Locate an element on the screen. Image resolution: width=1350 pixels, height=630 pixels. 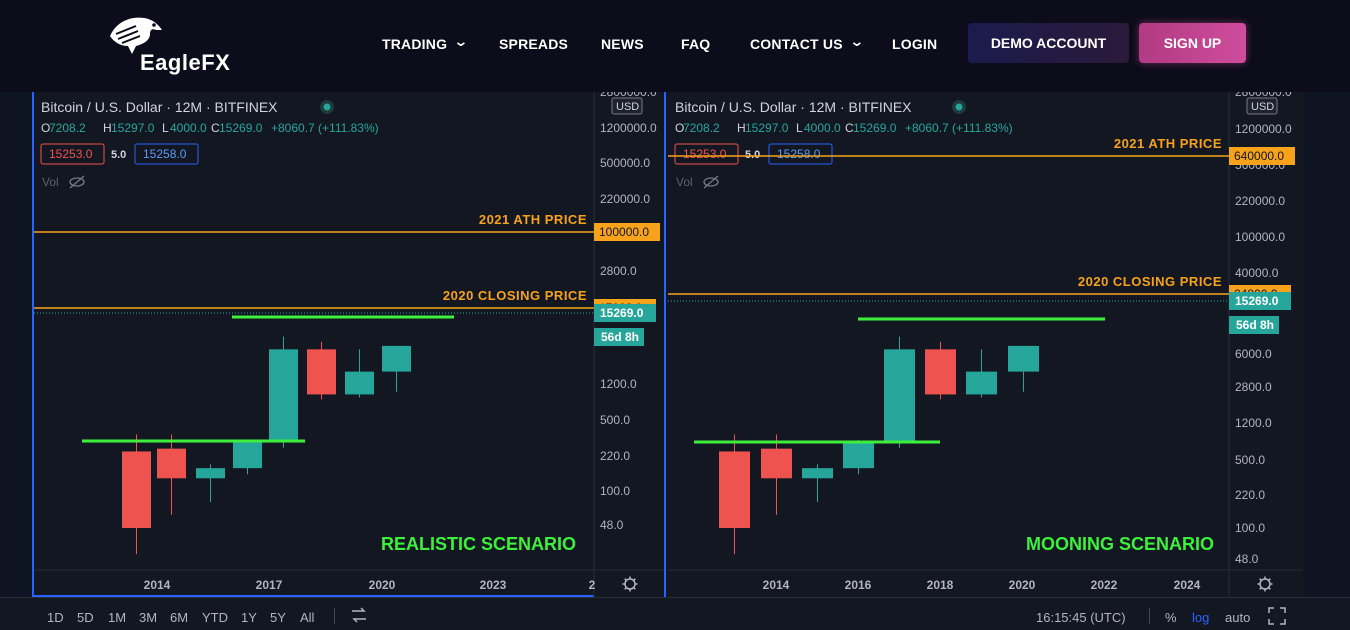
left-gutter is located at coordinates (16, 344).